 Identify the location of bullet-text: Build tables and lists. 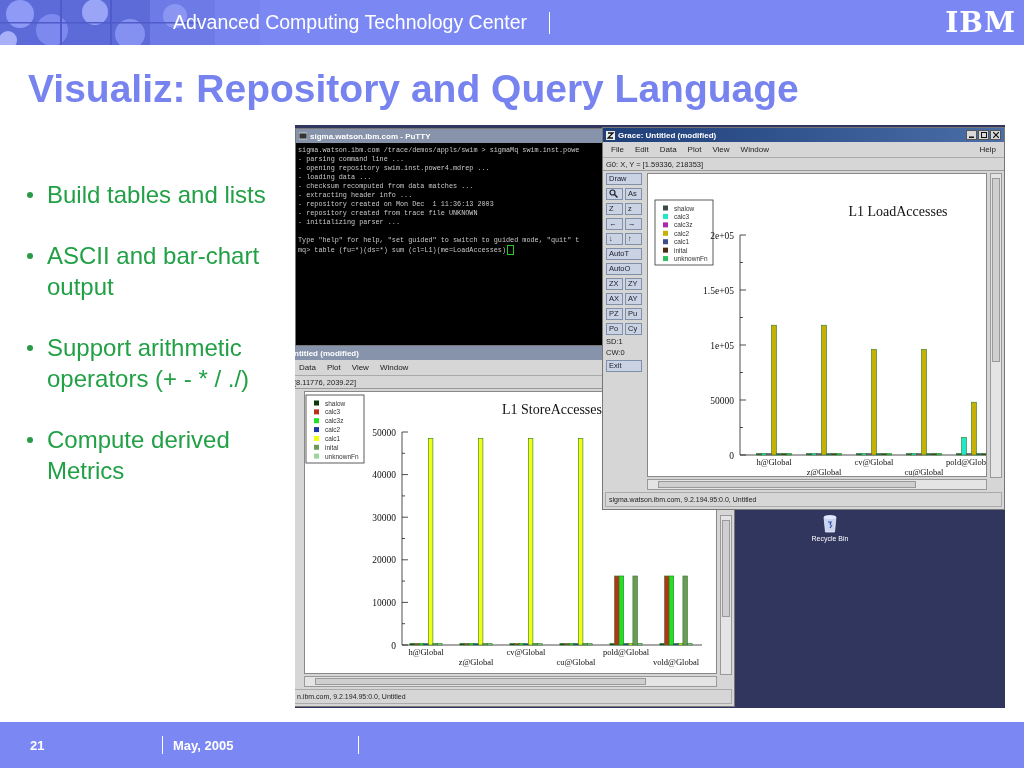
(157, 195).